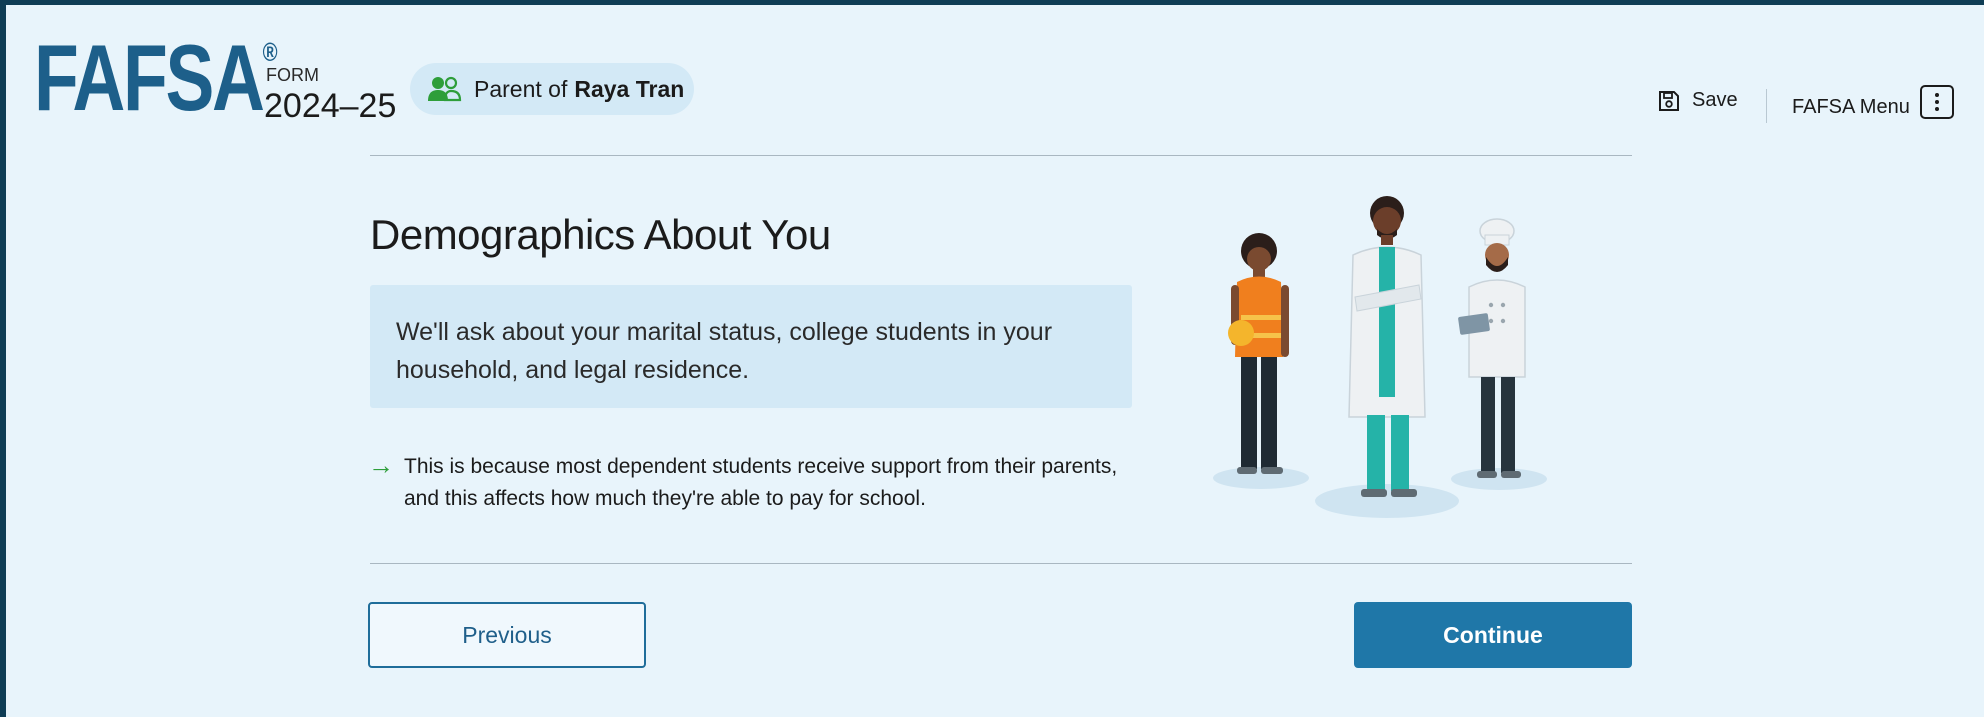 This screenshot has width=1984, height=717. Describe the element at coordinates (445, 89) in the screenshot. I see `users-icon` at that location.